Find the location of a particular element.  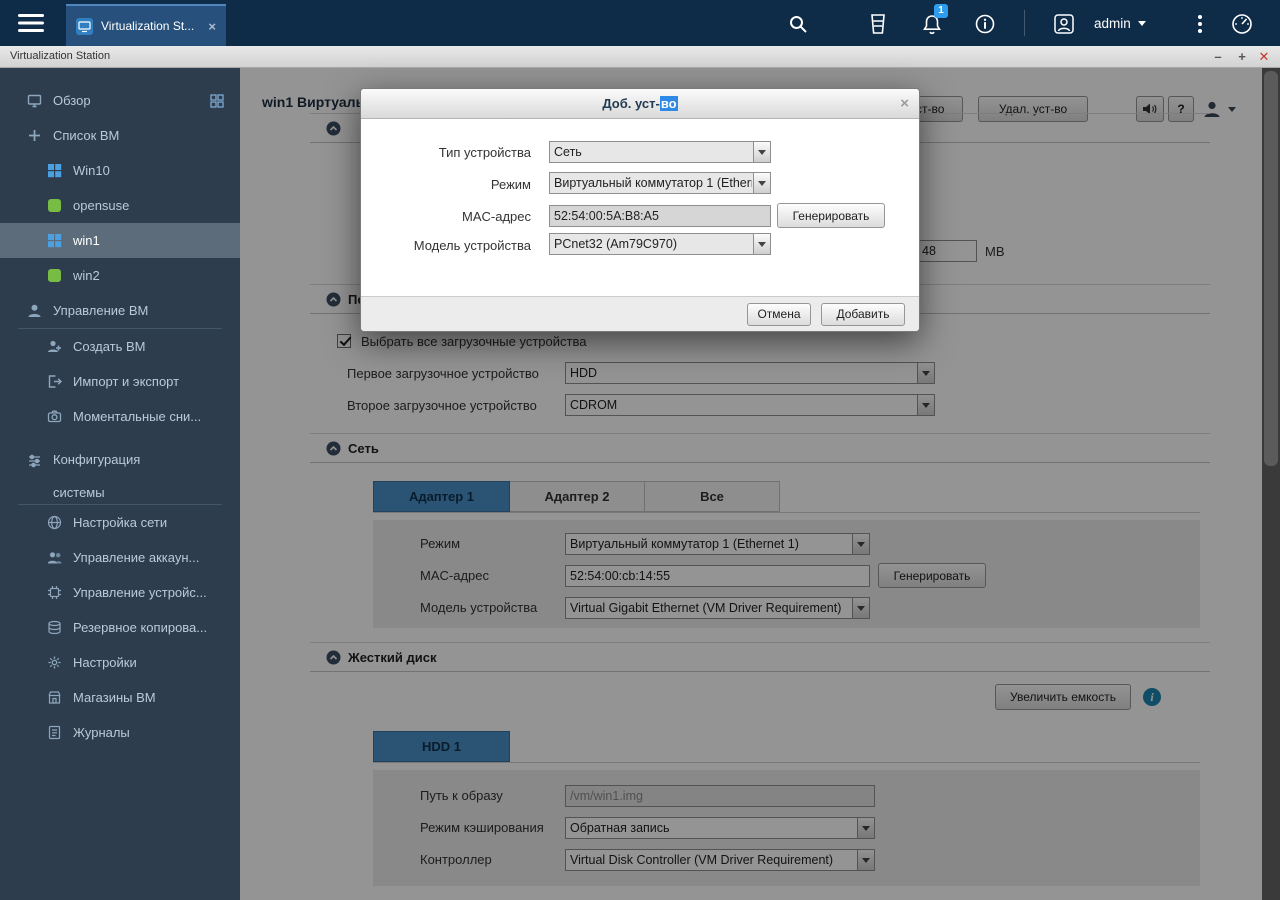

first-boot-select: HDD is located at coordinates (750, 373).